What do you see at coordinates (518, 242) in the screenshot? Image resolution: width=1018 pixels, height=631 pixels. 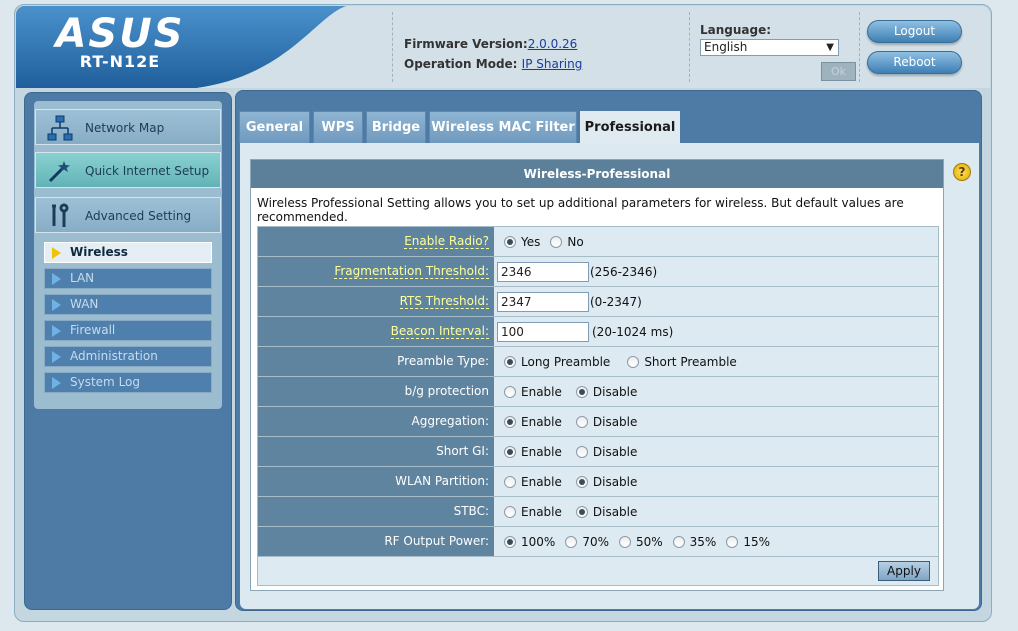 I see `enable-radio-yes-option: Yes` at bounding box center [518, 242].